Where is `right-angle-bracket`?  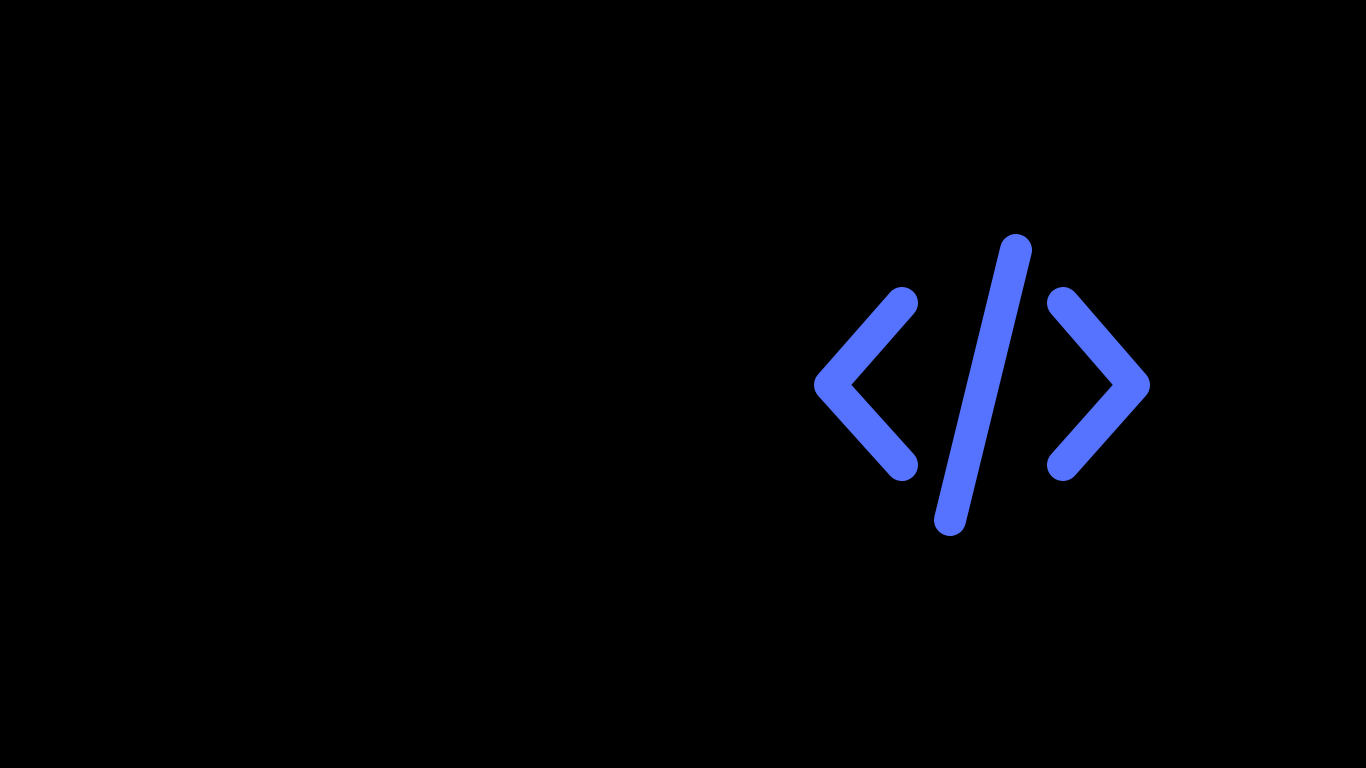
right-angle-bracket is located at coordinates (1098, 384).